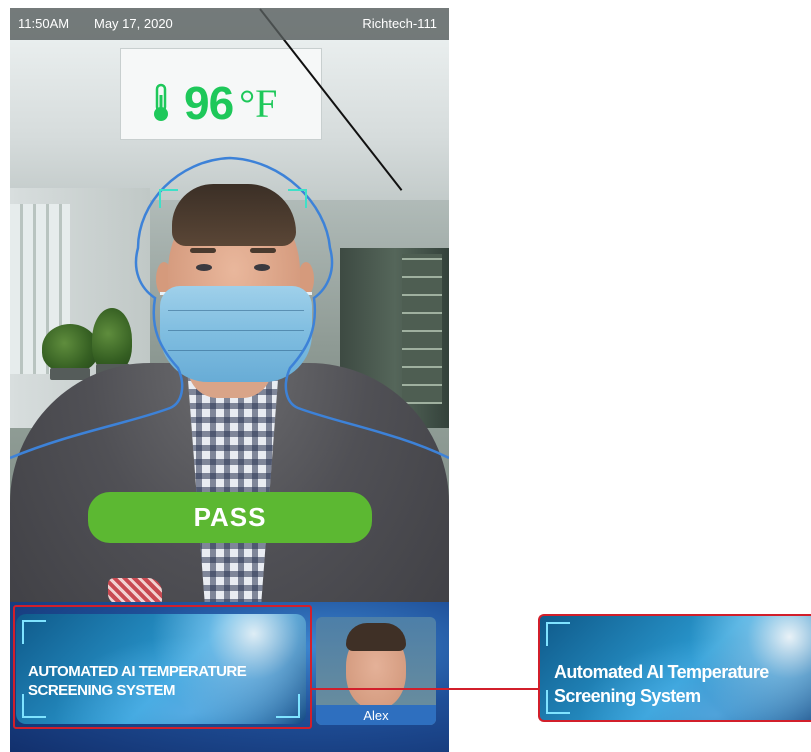  What do you see at coordinates (230, 517) in the screenshot?
I see `pass-result-badge: PASS` at bounding box center [230, 517].